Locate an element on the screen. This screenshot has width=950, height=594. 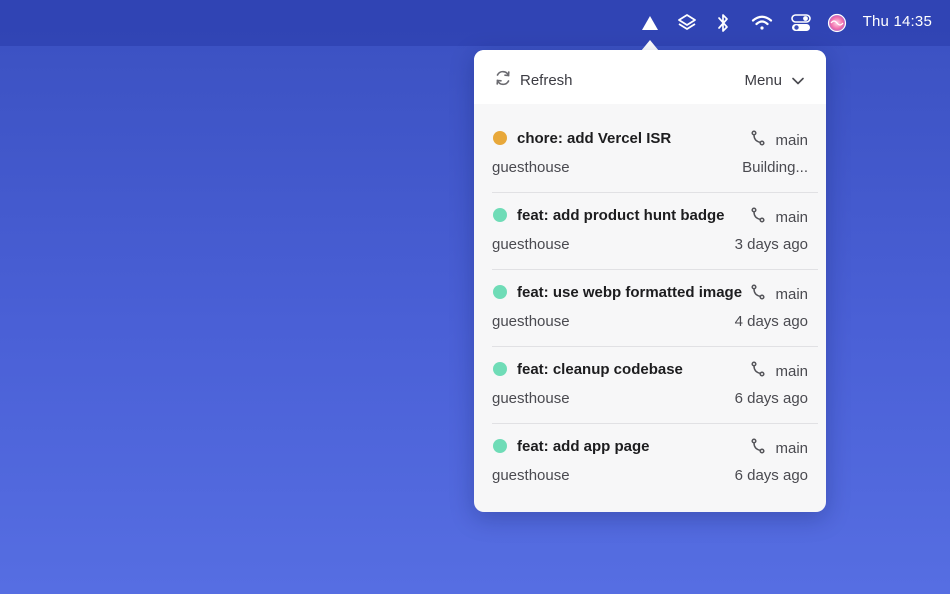
commit-message: feat: cleanup codebase is located at coordinates (600, 369).